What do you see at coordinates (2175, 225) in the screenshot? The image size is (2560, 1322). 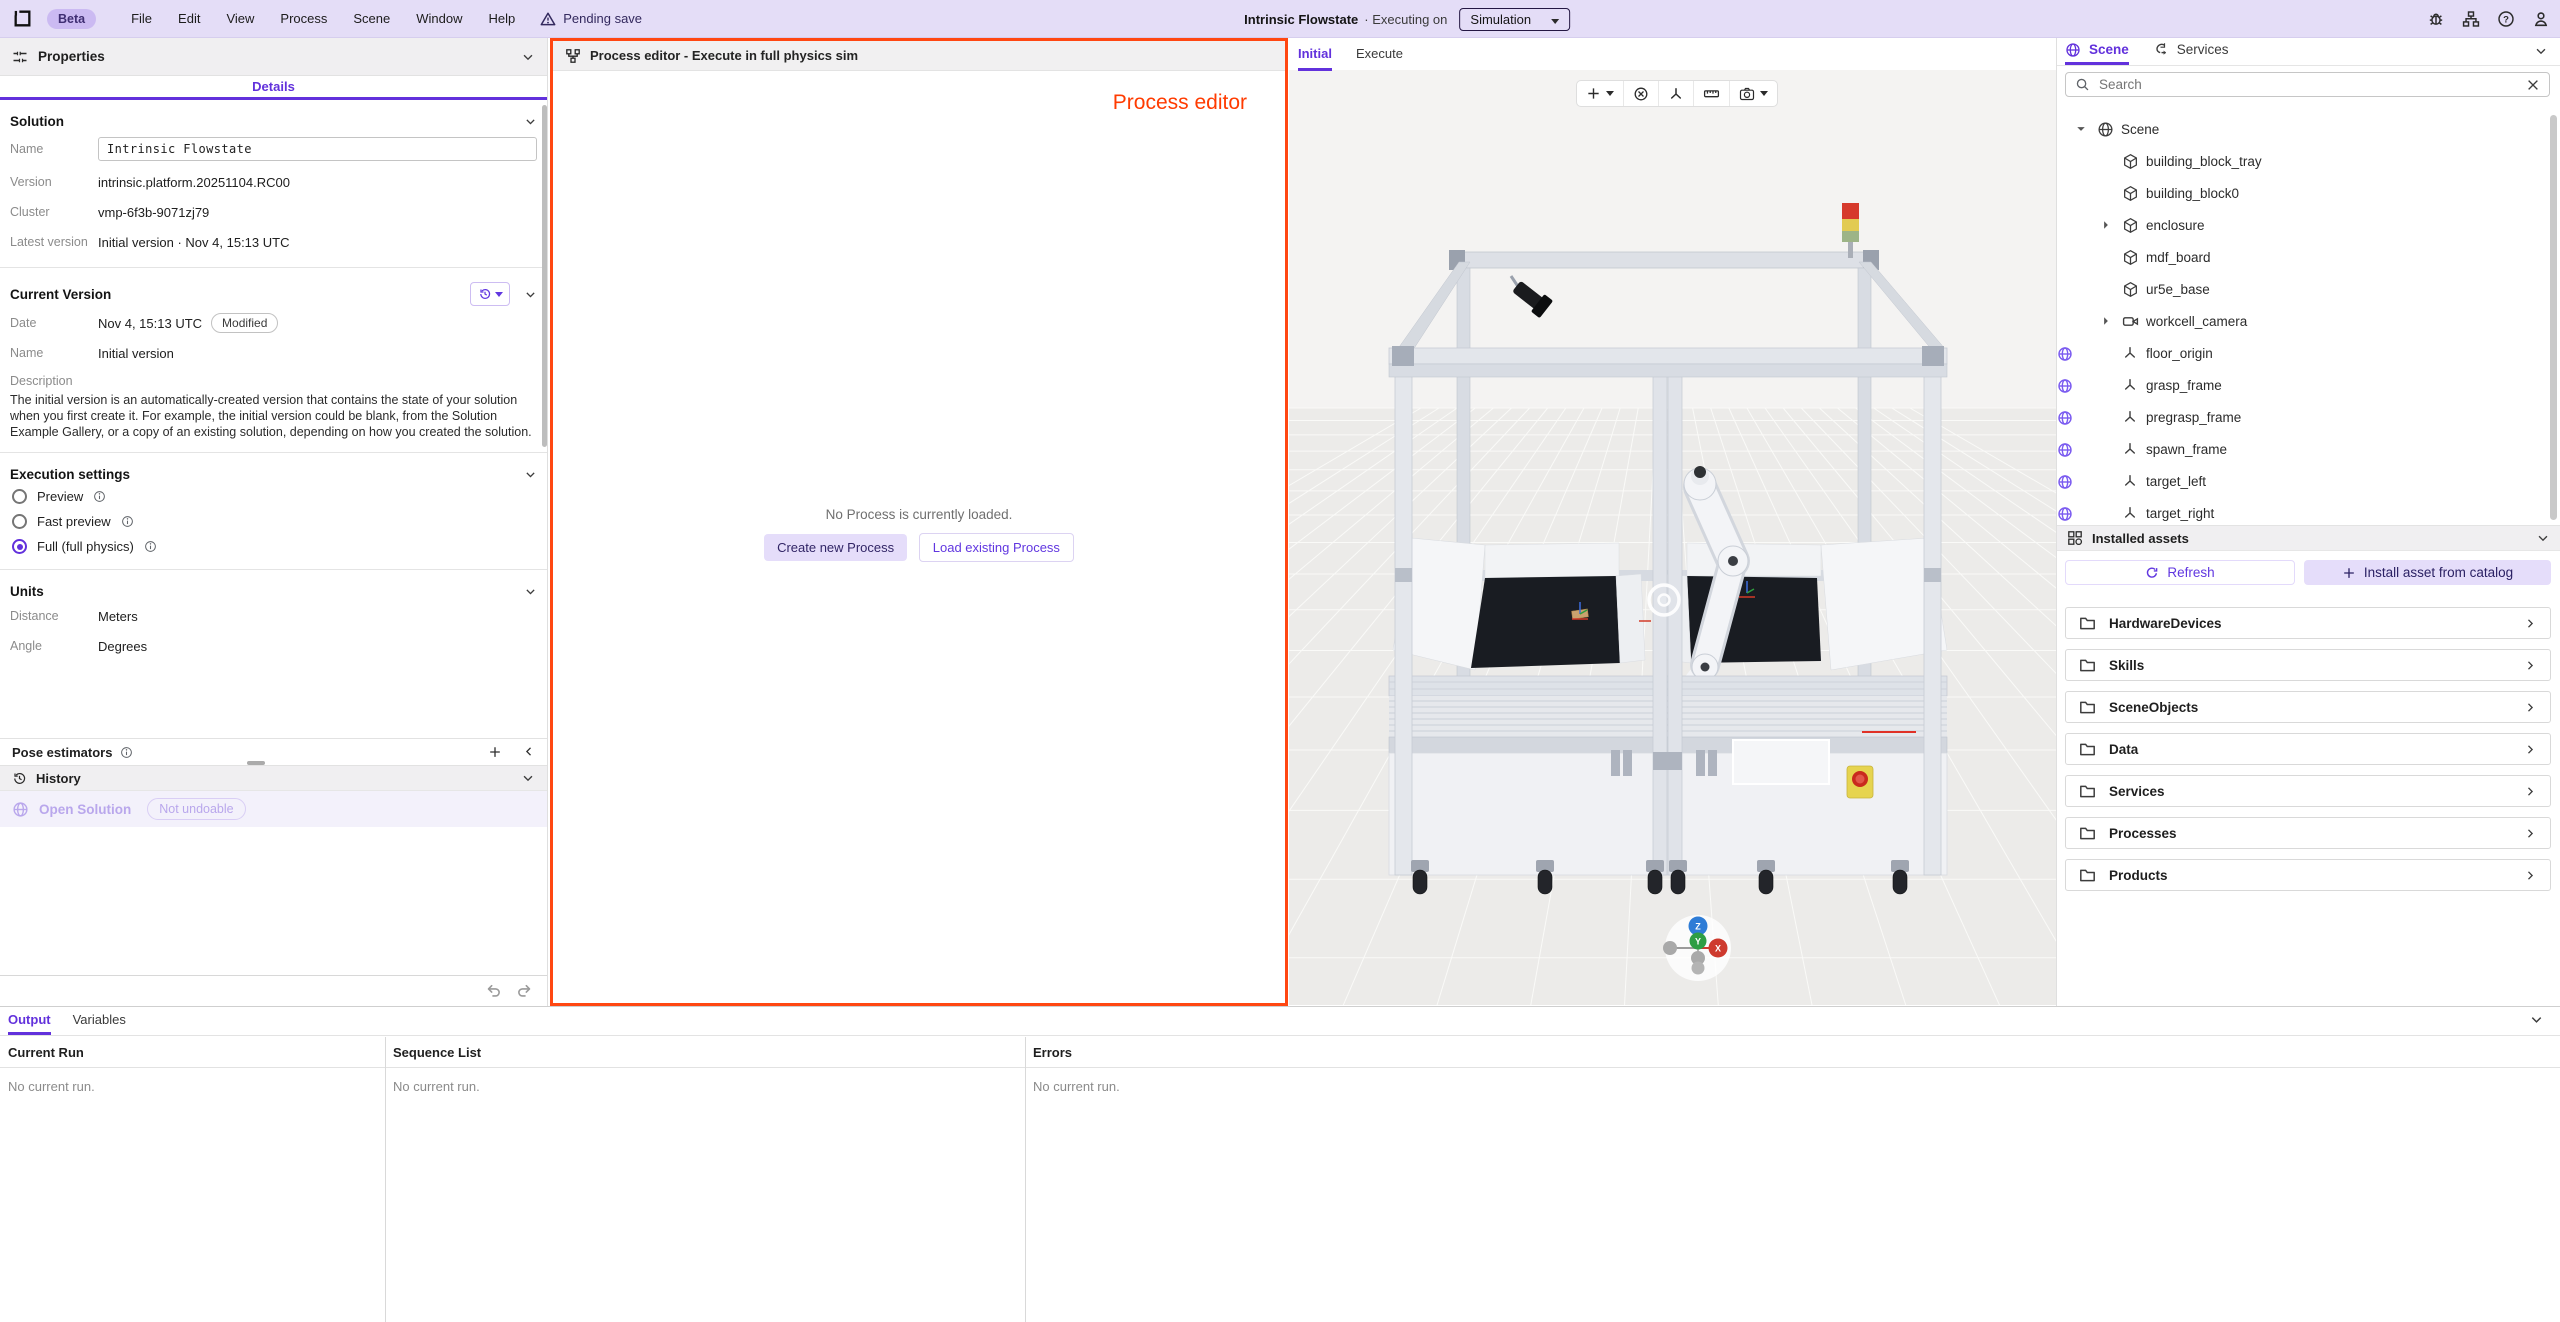 I see `tree-item-label: enclosure` at bounding box center [2175, 225].